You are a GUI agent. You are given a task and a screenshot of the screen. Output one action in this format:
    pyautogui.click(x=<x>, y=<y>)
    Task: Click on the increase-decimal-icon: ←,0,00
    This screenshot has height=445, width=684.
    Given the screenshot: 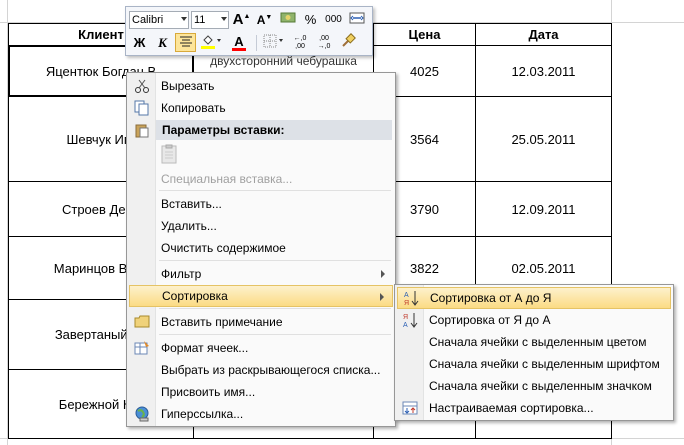 What is the action you would take?
    pyautogui.click(x=300, y=42)
    